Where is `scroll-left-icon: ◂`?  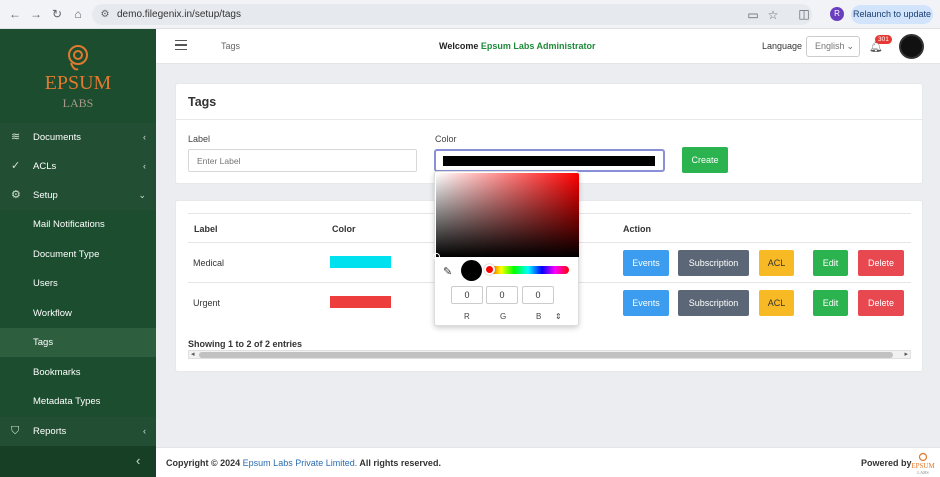
scroll-left-icon: ◂ is located at coordinates (193, 354).